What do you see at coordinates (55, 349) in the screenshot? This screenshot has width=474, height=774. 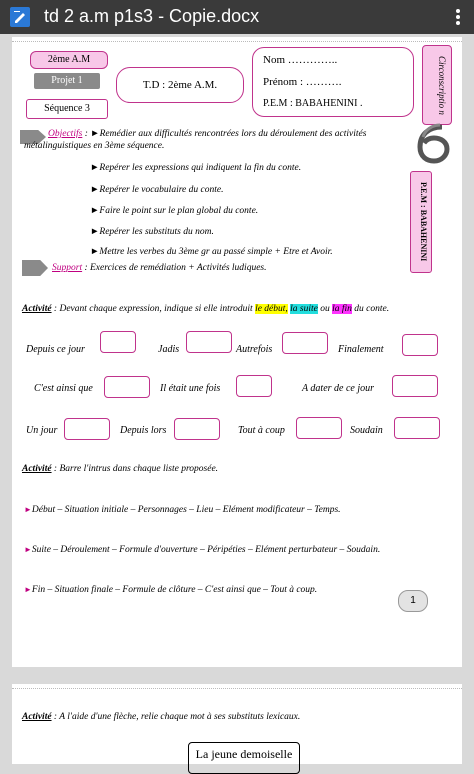 I see `expression-label: Depuis ce jour` at bounding box center [55, 349].